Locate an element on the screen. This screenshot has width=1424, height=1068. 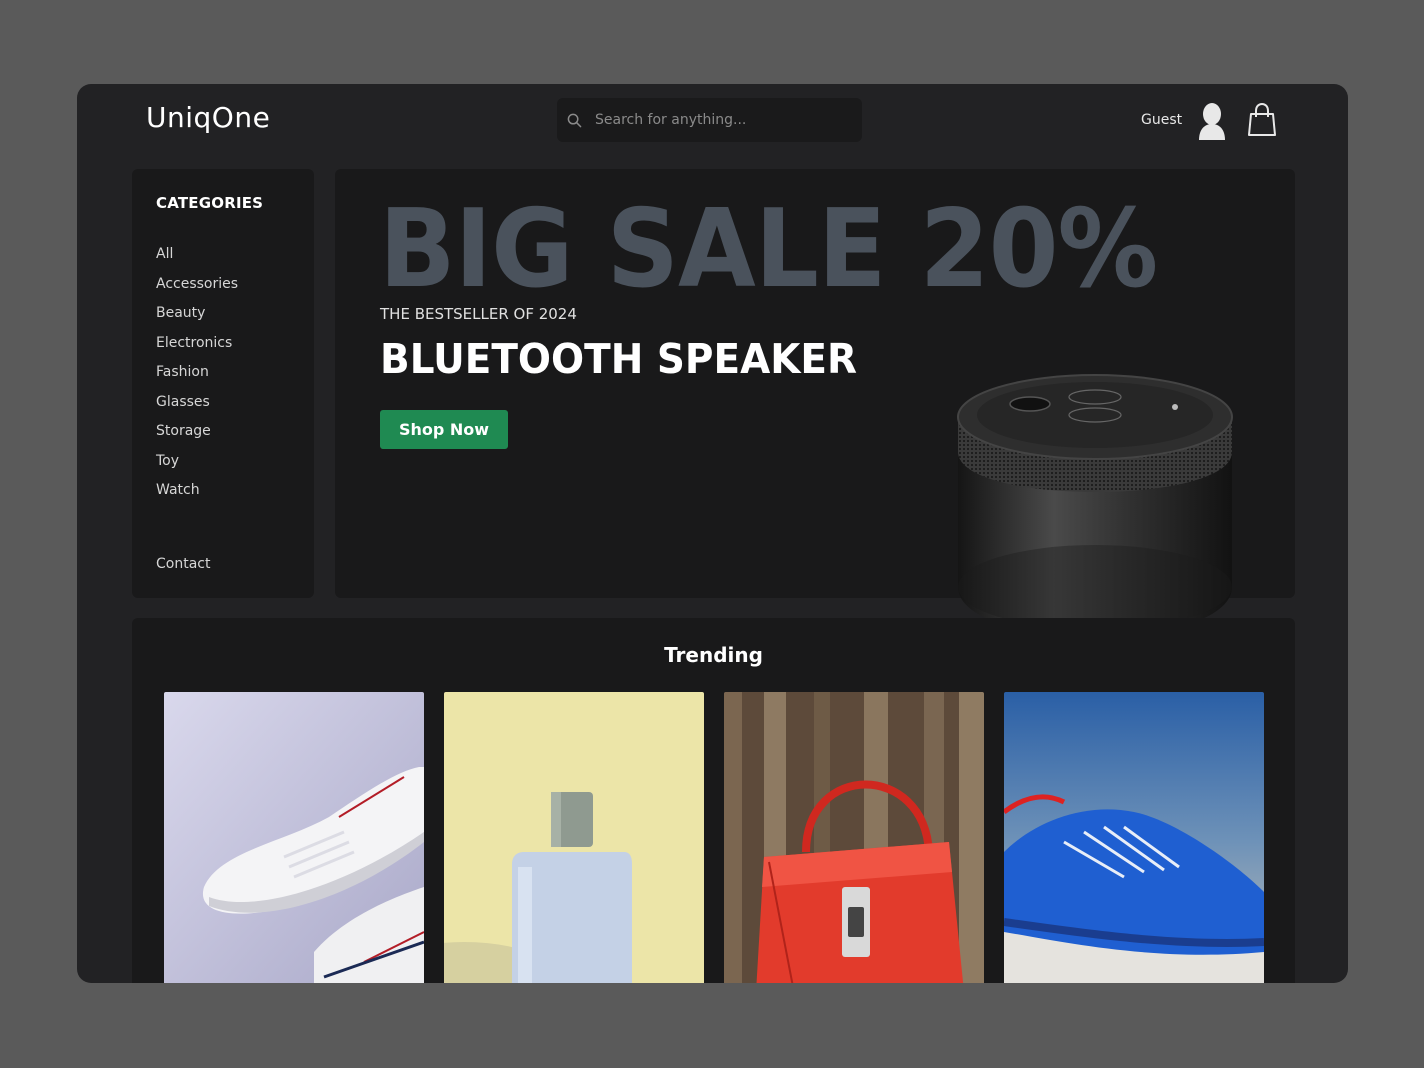
search-icon is located at coordinates (574, 120).